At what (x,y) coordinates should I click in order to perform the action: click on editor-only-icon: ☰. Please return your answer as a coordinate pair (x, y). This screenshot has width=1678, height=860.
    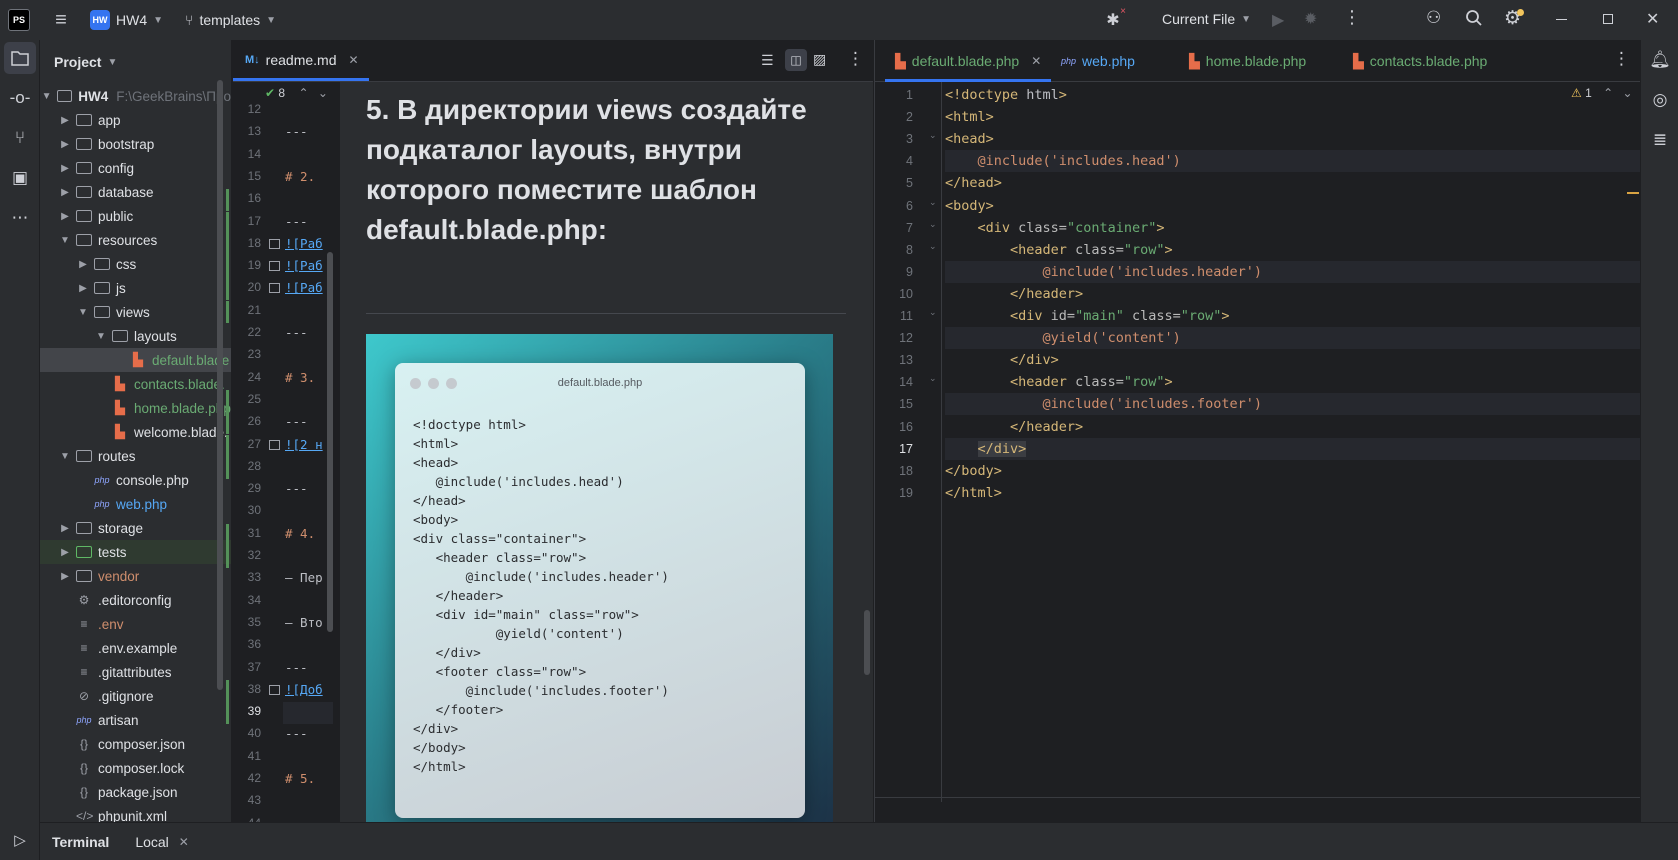
    Looking at the image, I should click on (767, 60).